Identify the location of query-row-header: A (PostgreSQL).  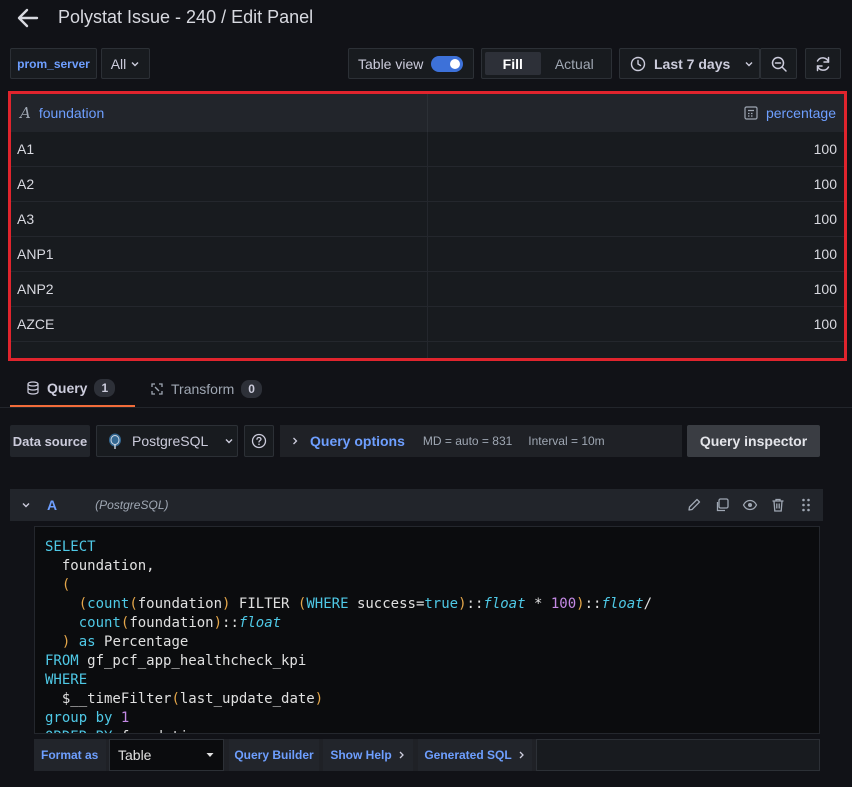
(416, 505).